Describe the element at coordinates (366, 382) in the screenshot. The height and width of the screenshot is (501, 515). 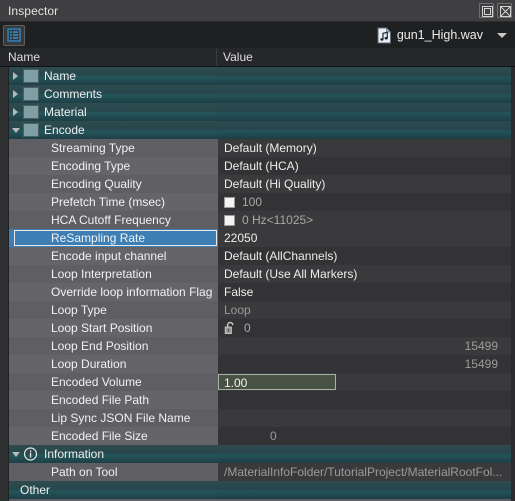
I see `property-value-cell: 1.00` at that location.